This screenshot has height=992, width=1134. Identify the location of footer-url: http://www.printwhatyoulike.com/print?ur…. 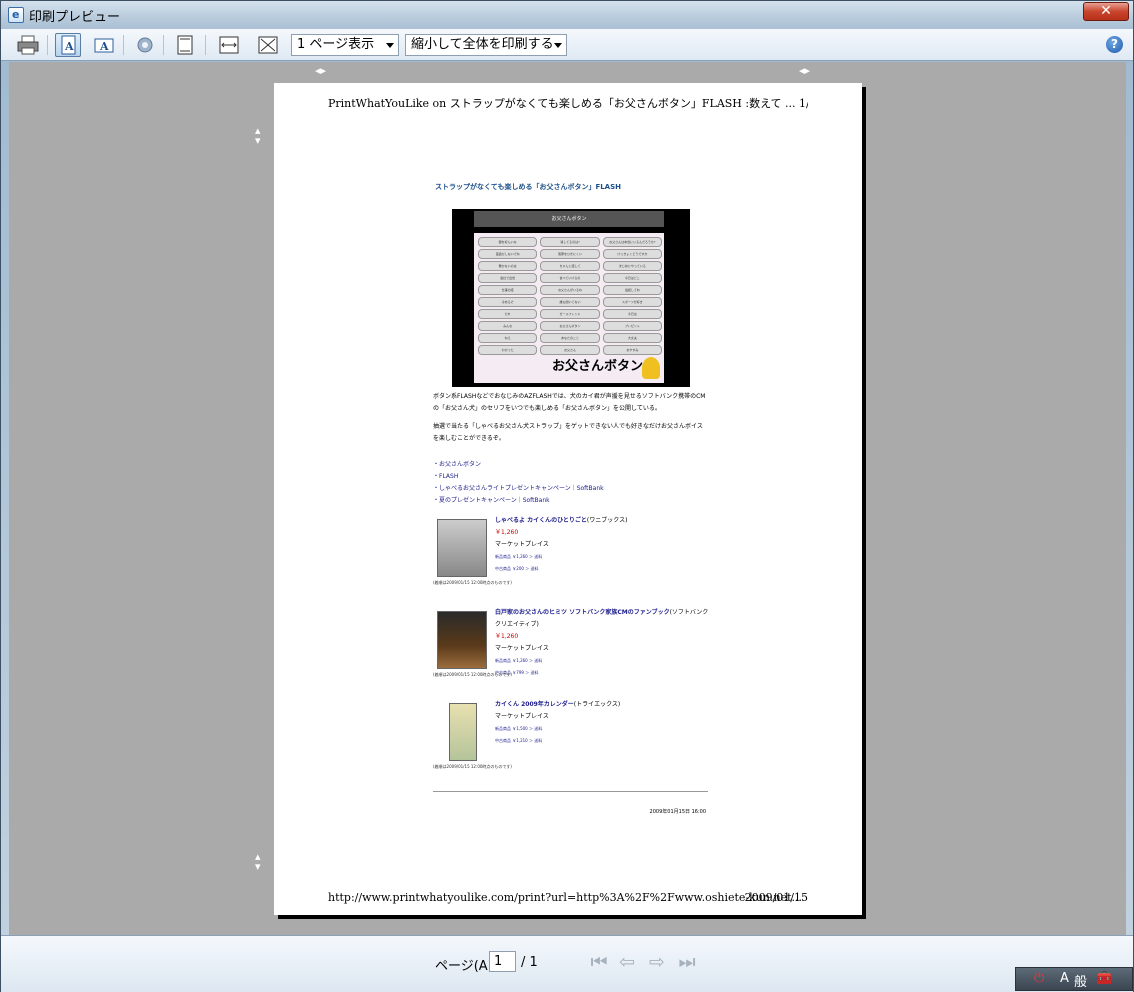
(565, 897).